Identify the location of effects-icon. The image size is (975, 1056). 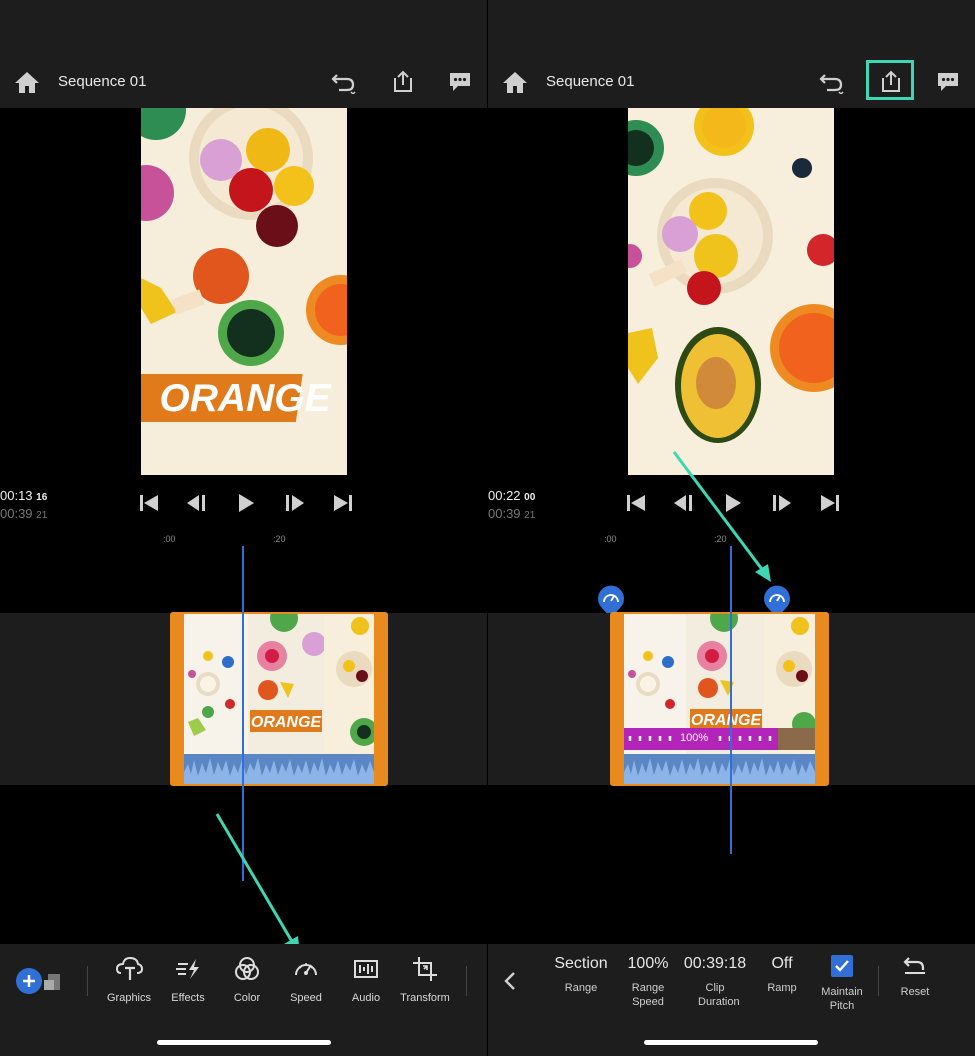
(188, 969).